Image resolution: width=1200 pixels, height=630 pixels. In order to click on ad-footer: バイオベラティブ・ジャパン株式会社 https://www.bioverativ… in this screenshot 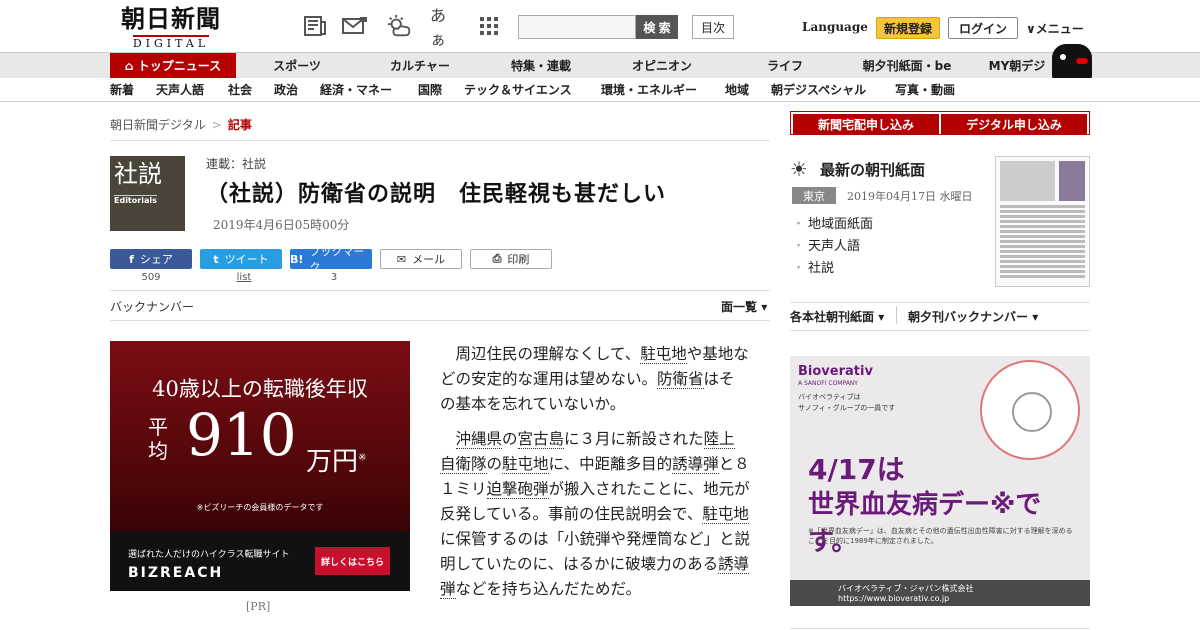, I will do `click(940, 593)`.